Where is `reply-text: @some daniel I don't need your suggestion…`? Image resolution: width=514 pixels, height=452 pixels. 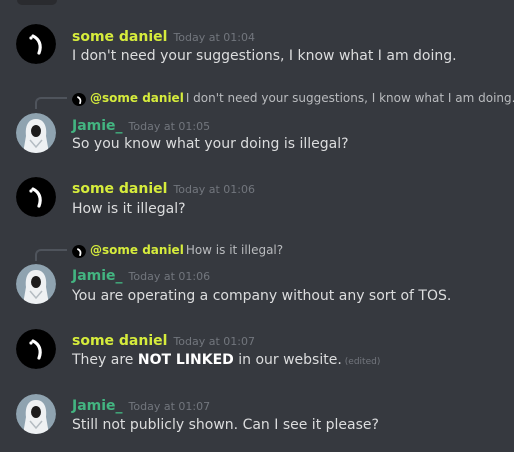
reply-text: @some daniel I don't need your suggestion… is located at coordinates (302, 98).